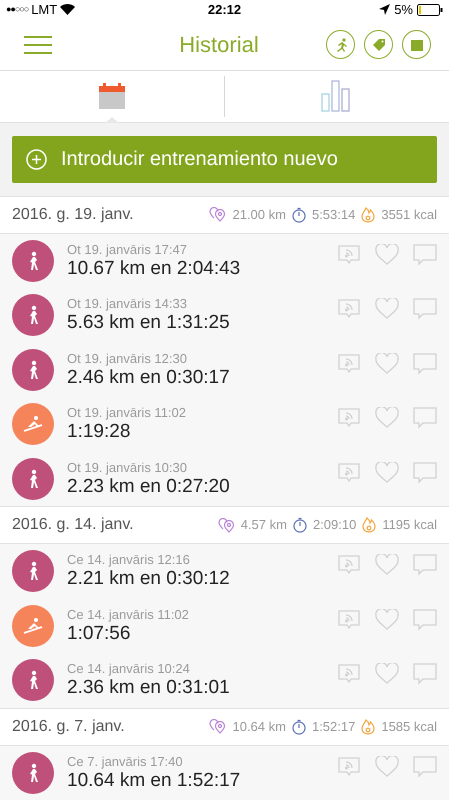  Describe the element at coordinates (149, 377) in the screenshot. I see `workout-summary: 2.46 km en 0:30:17` at that location.